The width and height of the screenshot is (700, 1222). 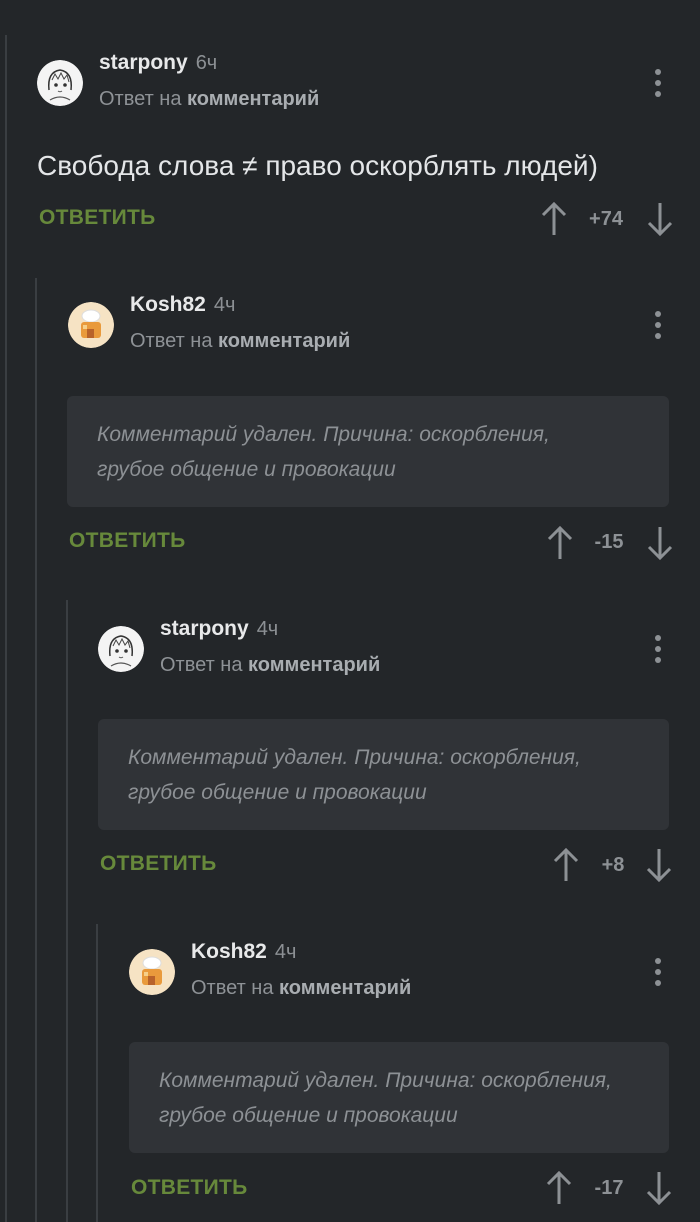 I want to click on comment-score: -17, so click(x=609, y=1188).